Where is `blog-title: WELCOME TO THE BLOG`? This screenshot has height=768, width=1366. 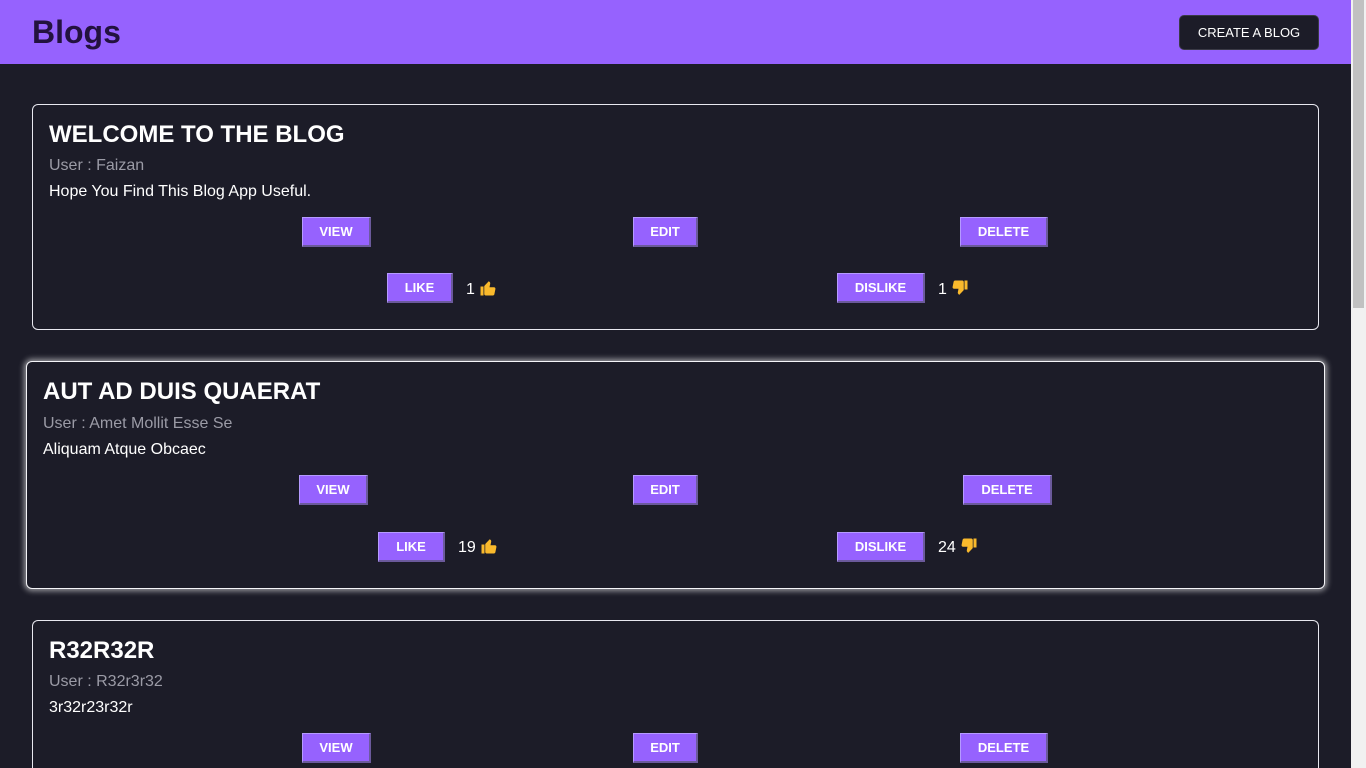 blog-title: WELCOME TO THE BLOG is located at coordinates (197, 134).